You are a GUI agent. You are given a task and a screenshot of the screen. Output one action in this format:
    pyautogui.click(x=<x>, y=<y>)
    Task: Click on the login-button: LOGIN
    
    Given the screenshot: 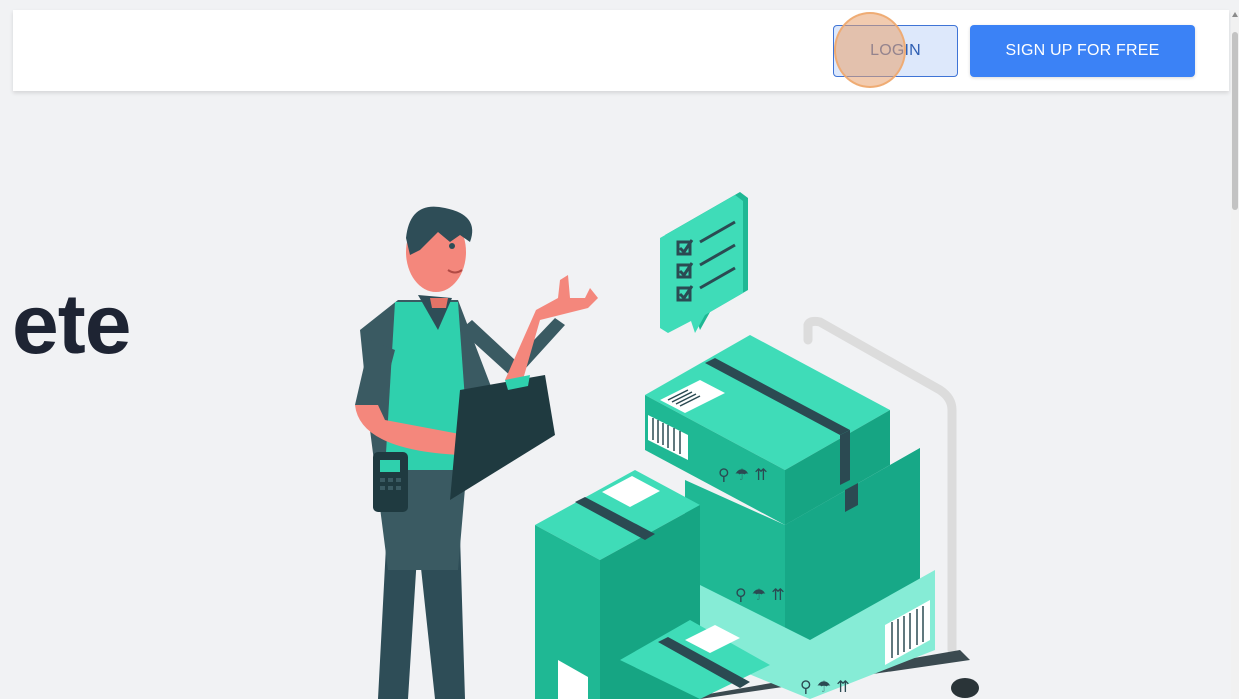 What is the action you would take?
    pyautogui.click(x=895, y=51)
    